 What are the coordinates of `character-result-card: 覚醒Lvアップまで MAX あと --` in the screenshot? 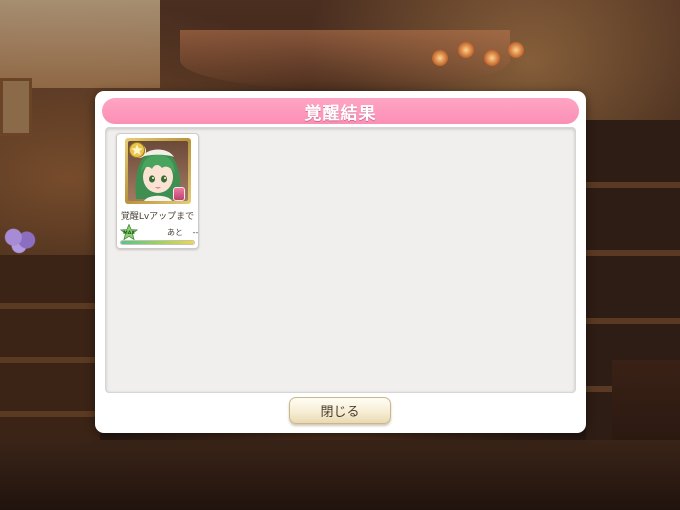 It's located at (157, 191).